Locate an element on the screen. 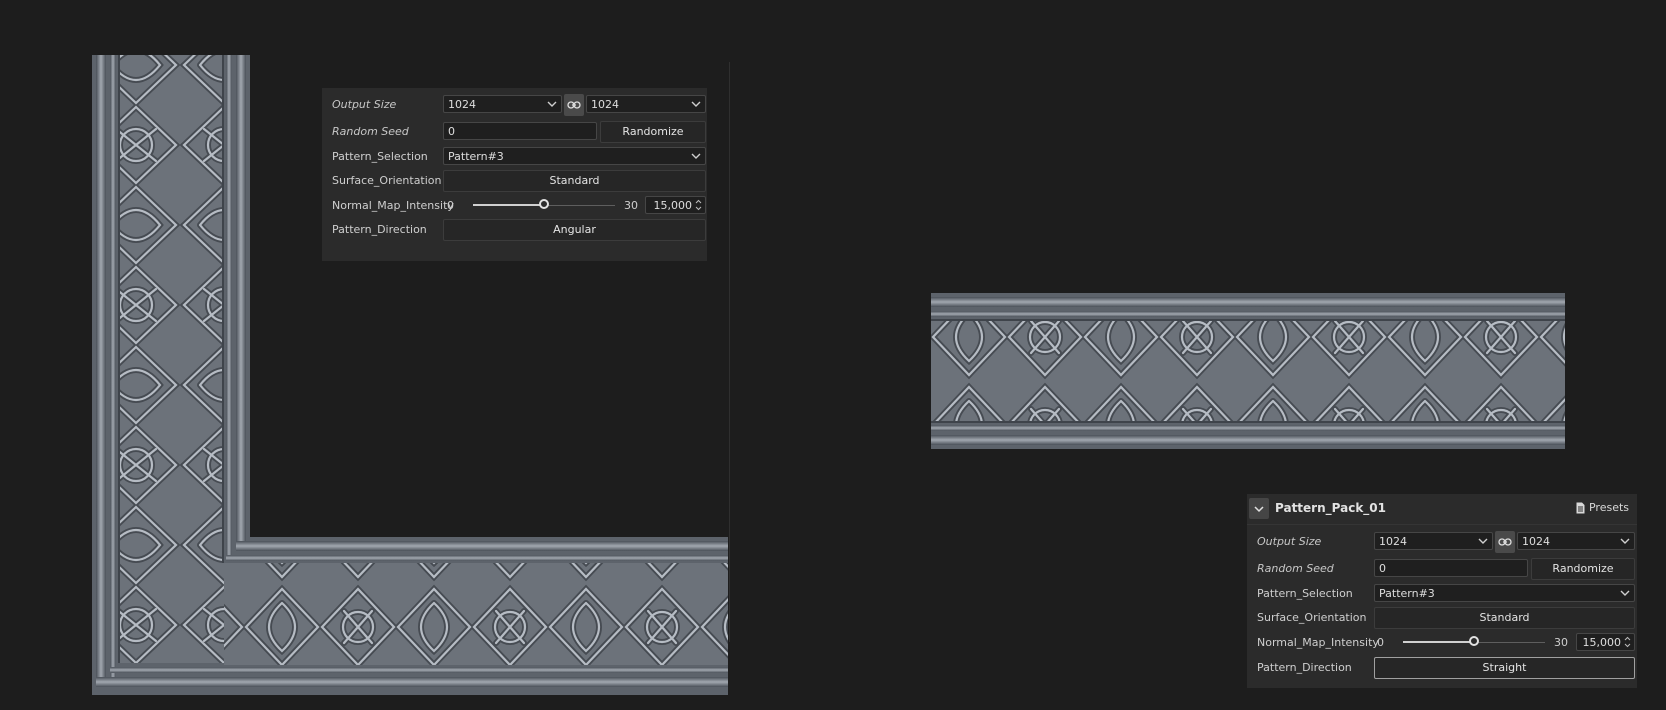 The height and width of the screenshot is (710, 1666). document-icon is located at coordinates (1580, 507).